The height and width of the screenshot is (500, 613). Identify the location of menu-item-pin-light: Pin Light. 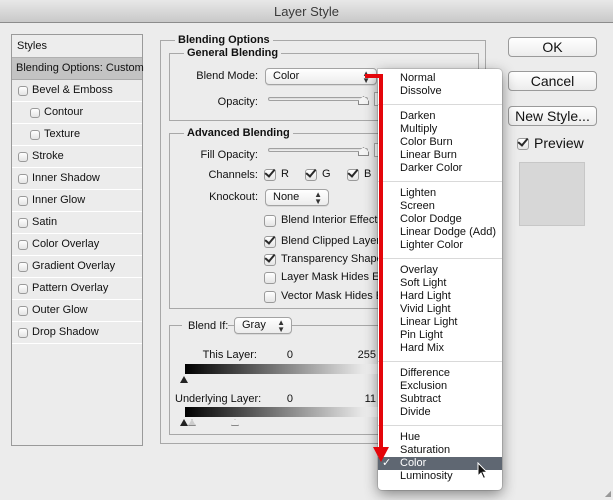
(440, 335).